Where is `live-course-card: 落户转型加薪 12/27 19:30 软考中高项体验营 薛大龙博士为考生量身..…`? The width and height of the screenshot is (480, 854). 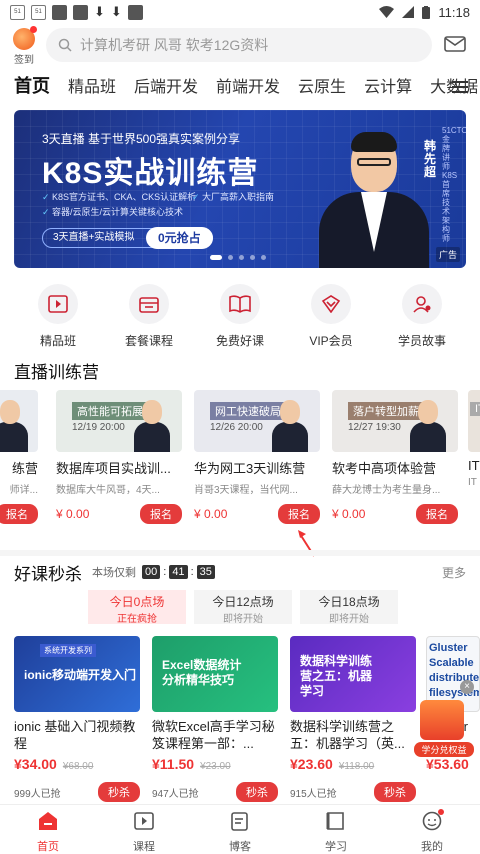 live-course-card: 落户转型加薪 12/27 19:30 软考中高项体验营 薛大龙博士为考生量身..… is located at coordinates (395, 457).